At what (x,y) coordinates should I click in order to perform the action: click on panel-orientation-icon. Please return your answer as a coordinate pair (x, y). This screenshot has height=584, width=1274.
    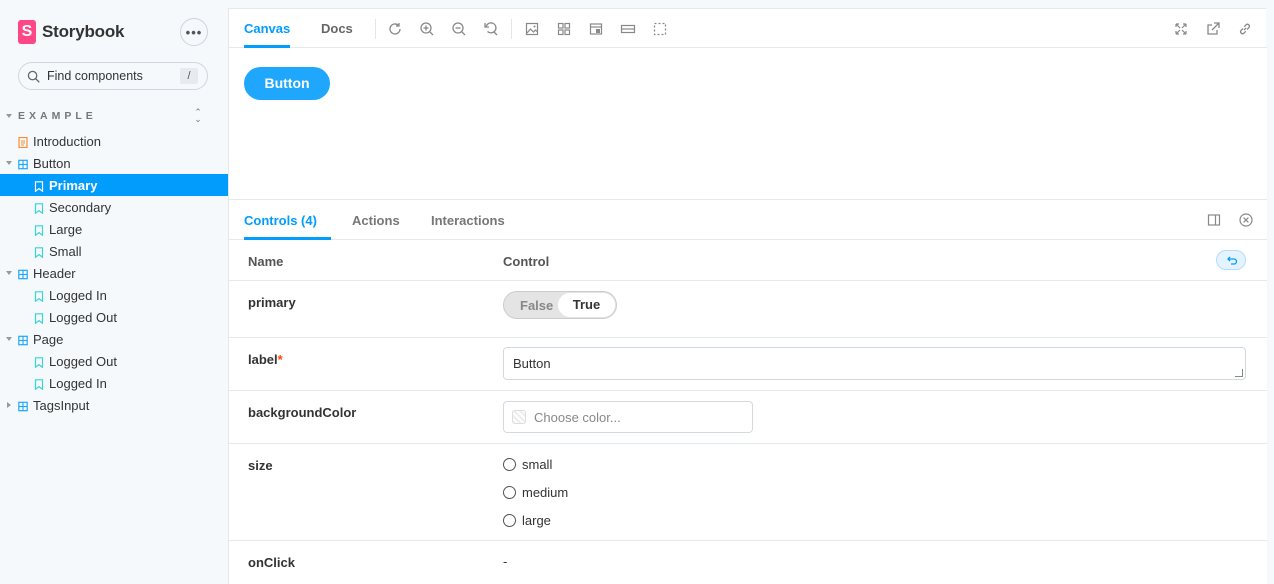
    Looking at the image, I should click on (1214, 220).